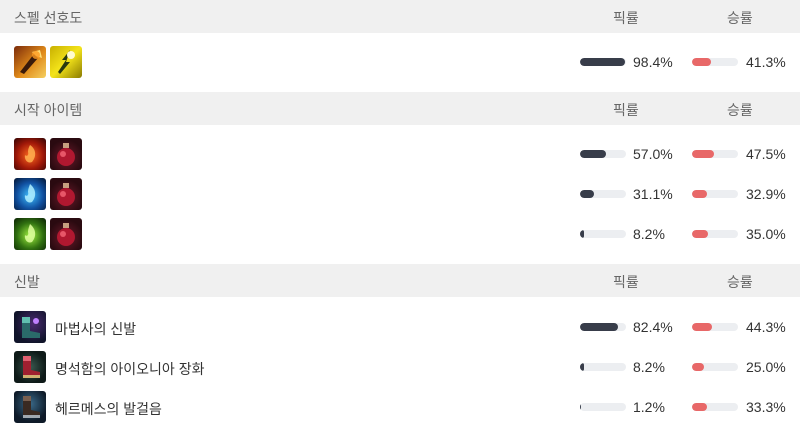  I want to click on boots-name: 명석함의 아이오니아 장화, so click(130, 369).